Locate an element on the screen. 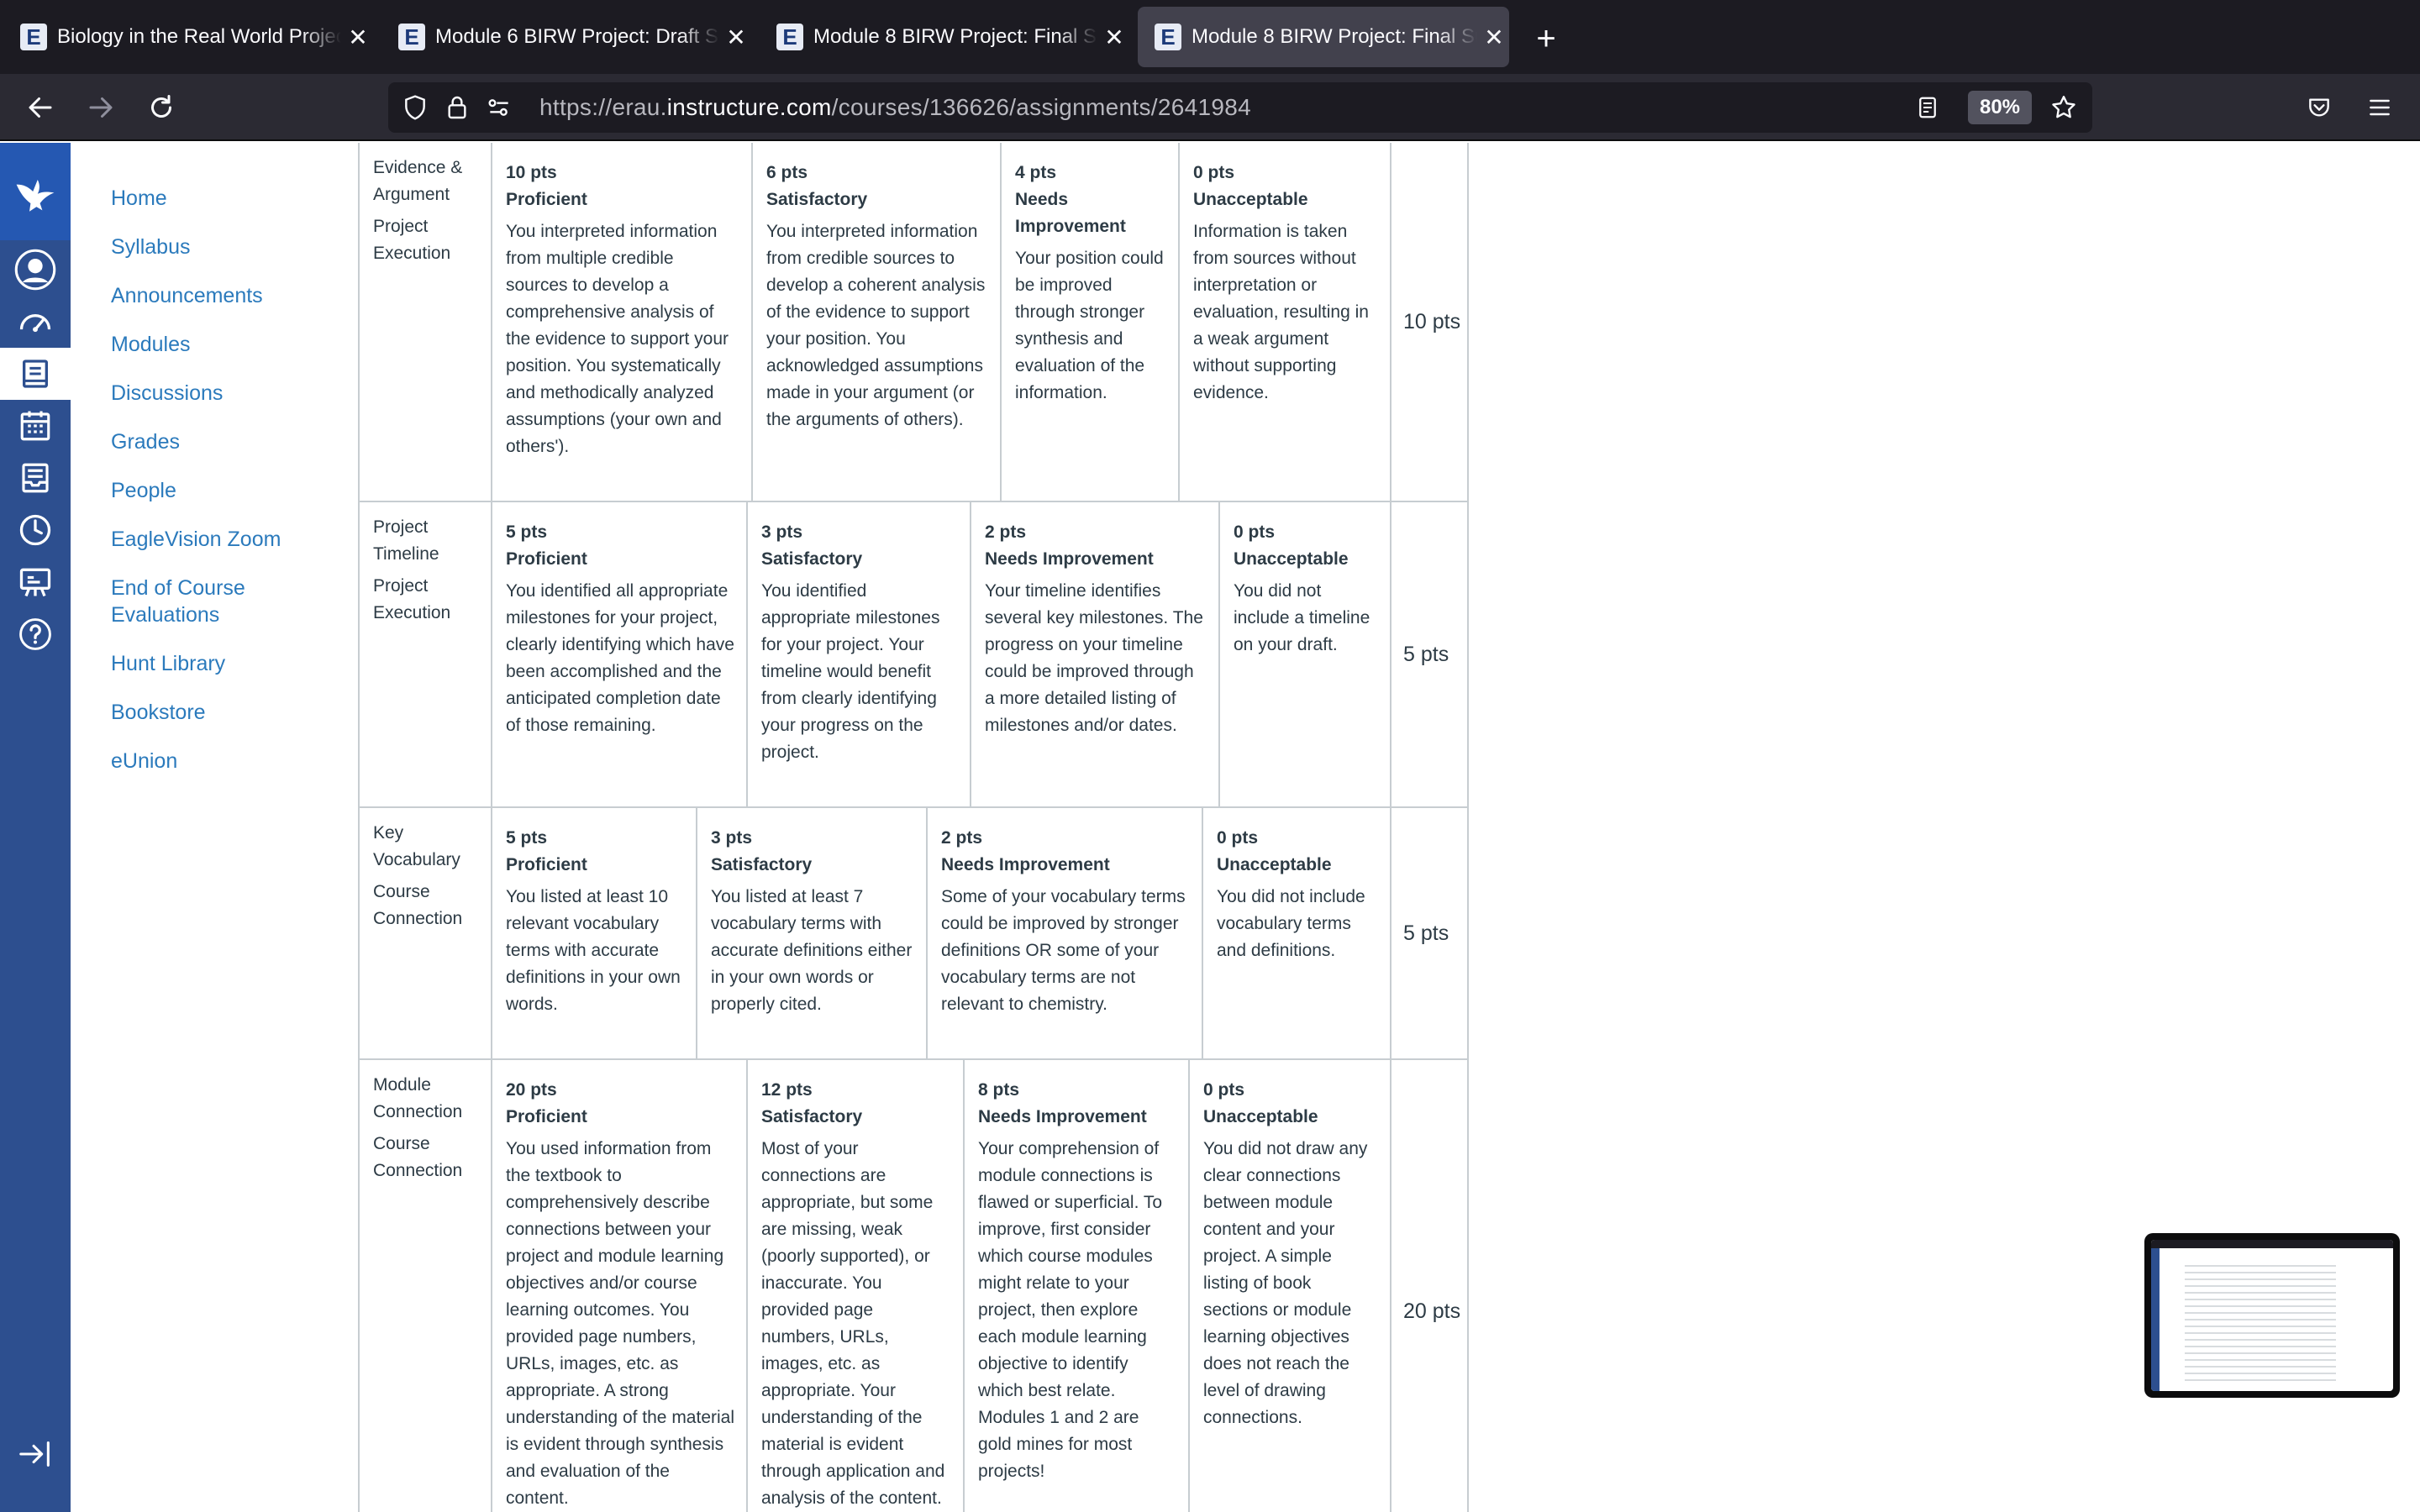  arrow-right-icon is located at coordinates (101, 107).